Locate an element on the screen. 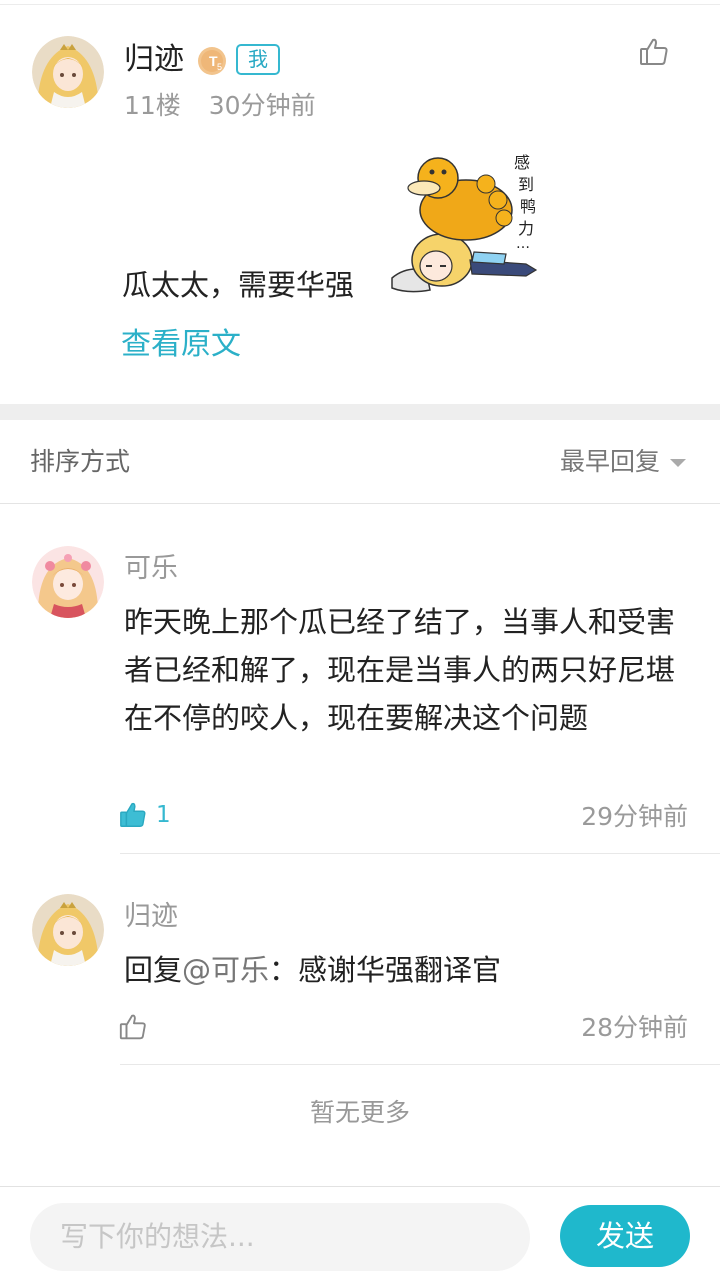  reply-prefix: 回复 is located at coordinates (153, 970).